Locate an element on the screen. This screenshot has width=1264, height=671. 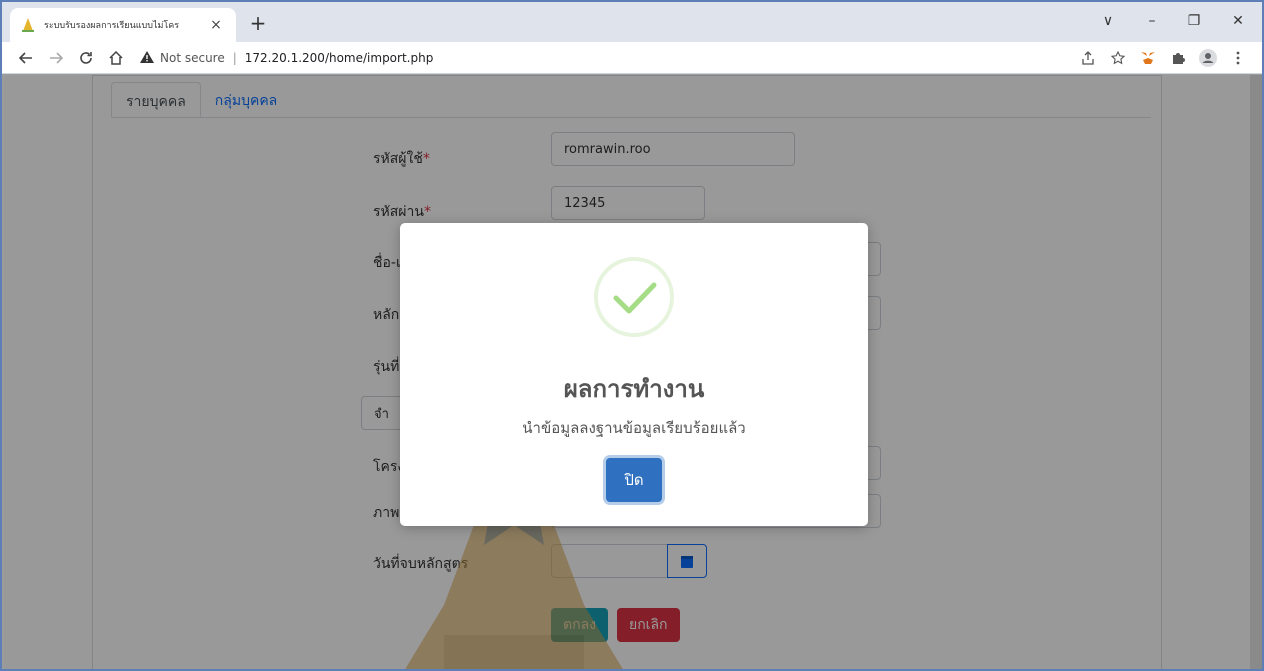
not-secure-label: Not secure is located at coordinates (192, 58).